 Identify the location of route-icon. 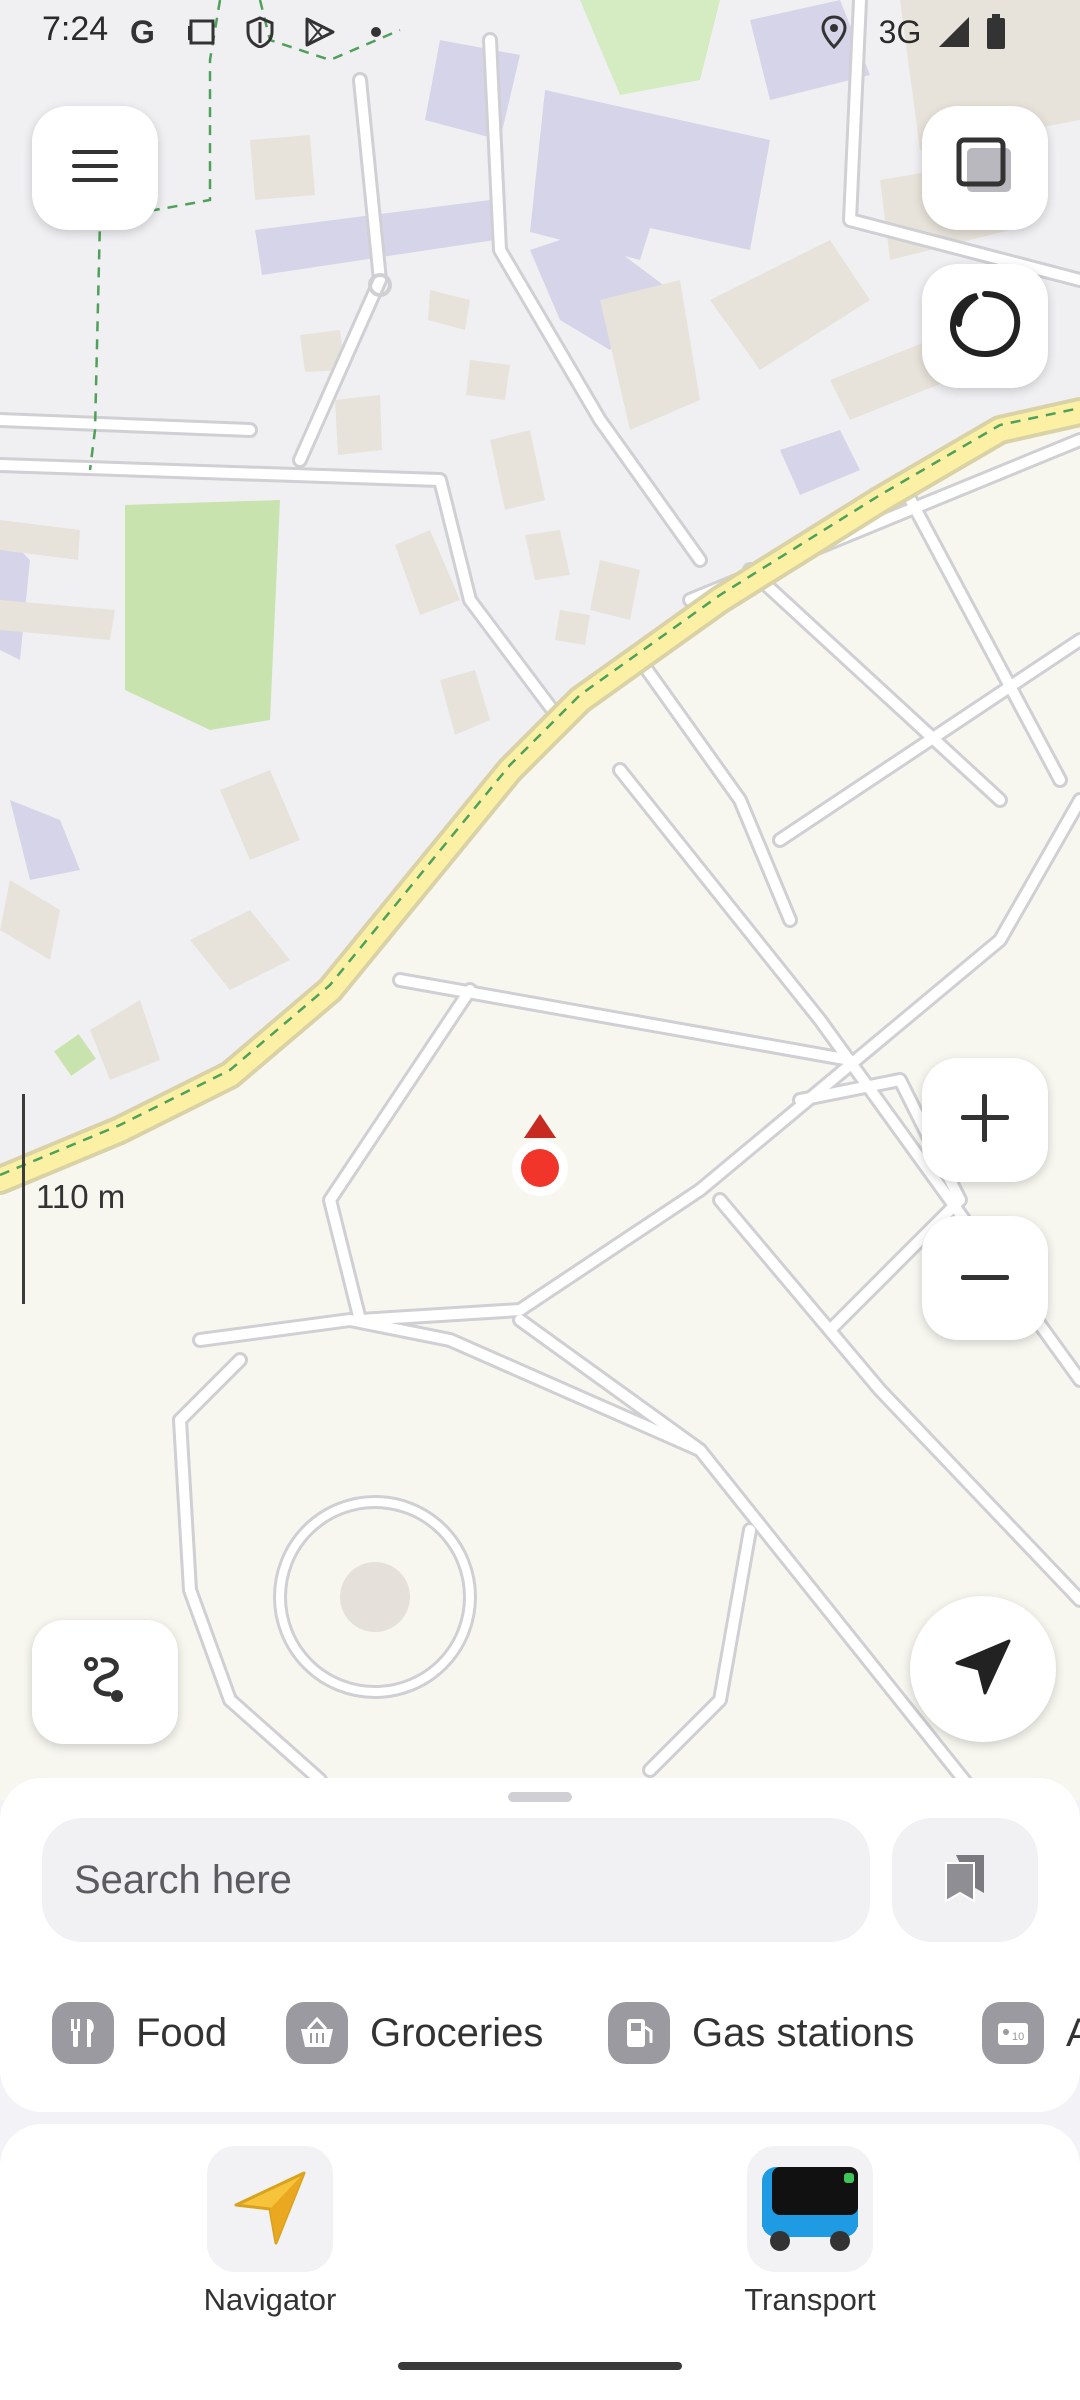
(105, 1682).